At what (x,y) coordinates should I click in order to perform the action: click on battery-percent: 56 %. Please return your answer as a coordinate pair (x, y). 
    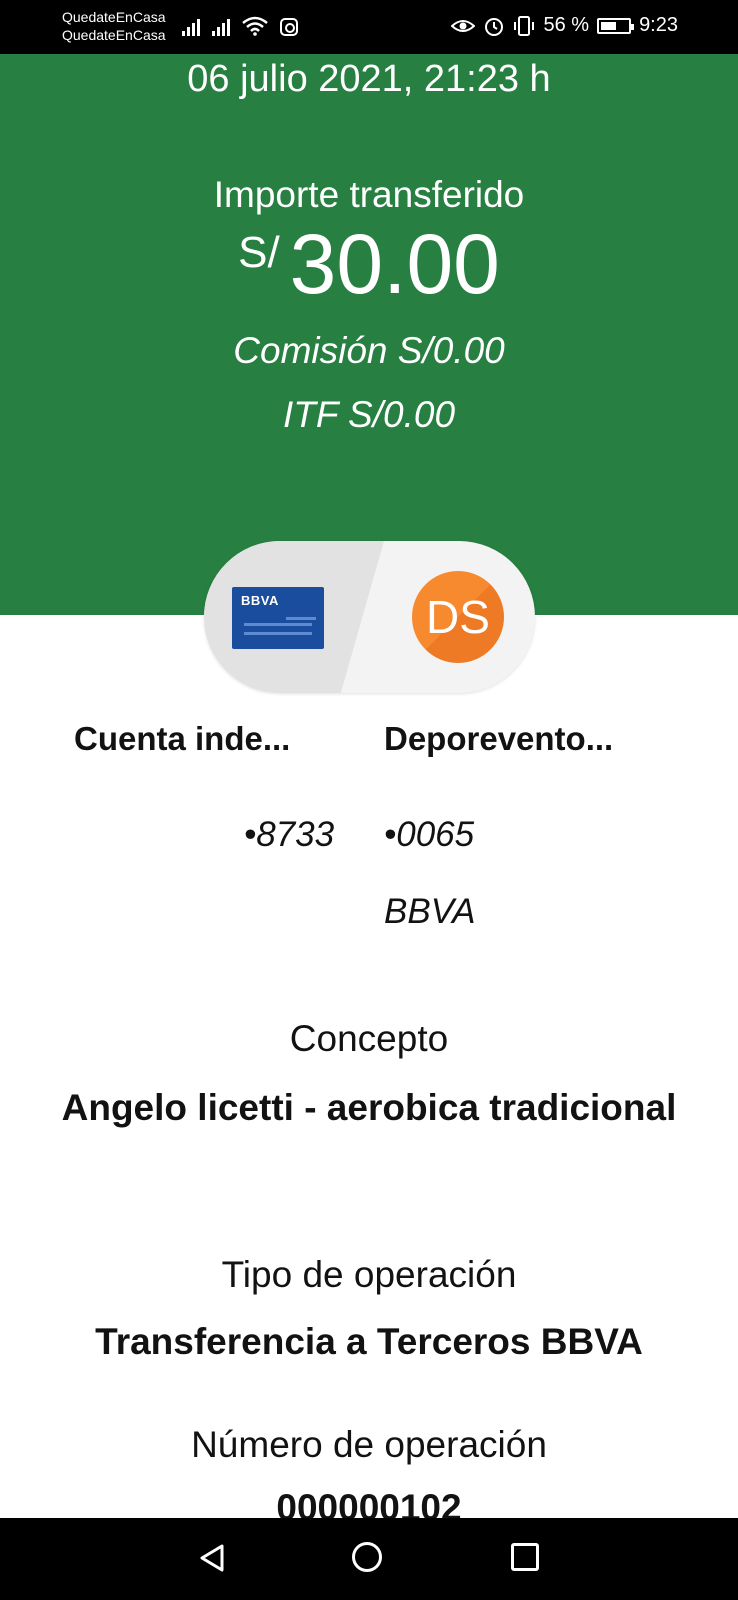
    Looking at the image, I should click on (566, 25).